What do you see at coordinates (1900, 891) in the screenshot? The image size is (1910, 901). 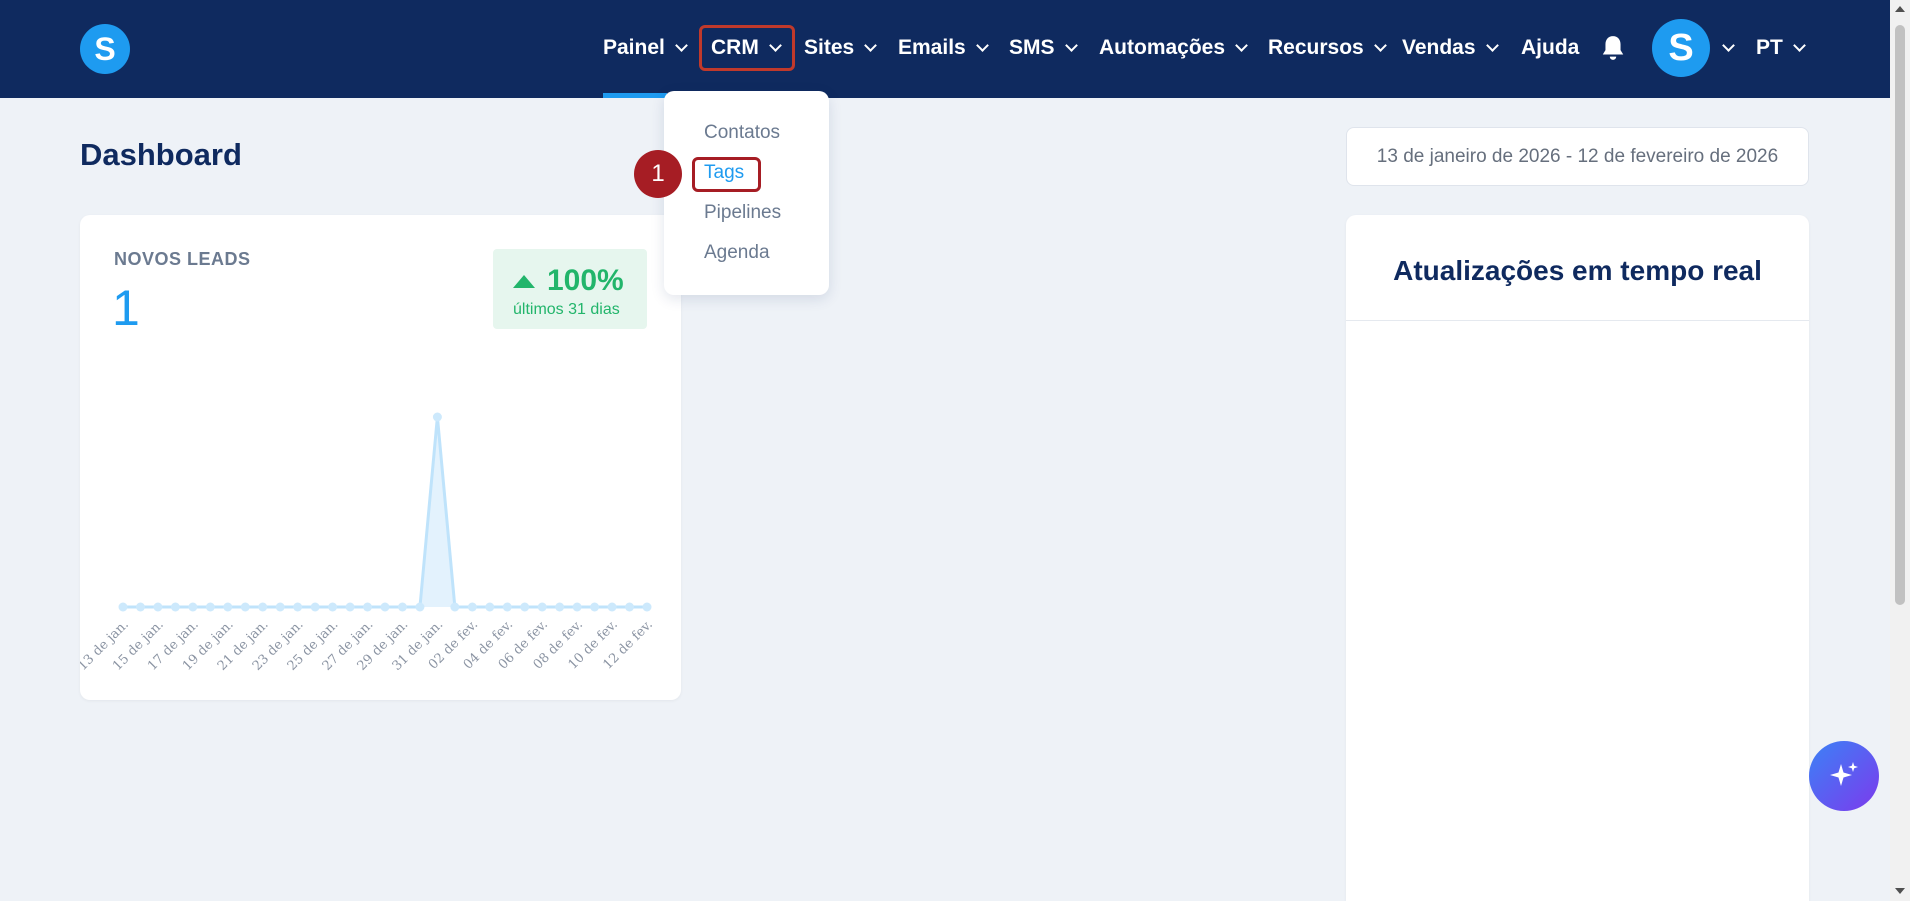 I see `scroll-down-arrow` at bounding box center [1900, 891].